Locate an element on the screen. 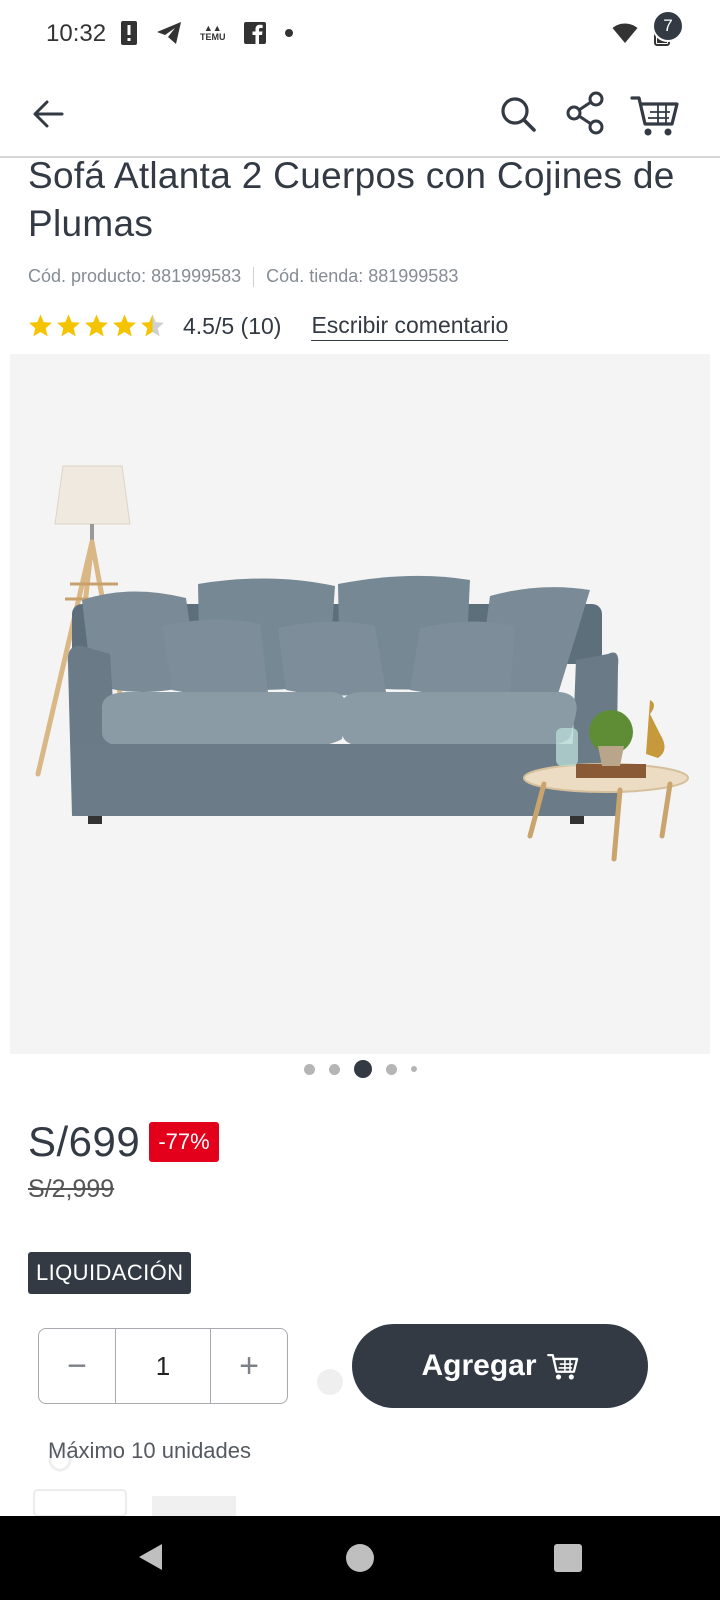 The width and height of the screenshot is (720, 1600). share-icon is located at coordinates (585, 113).